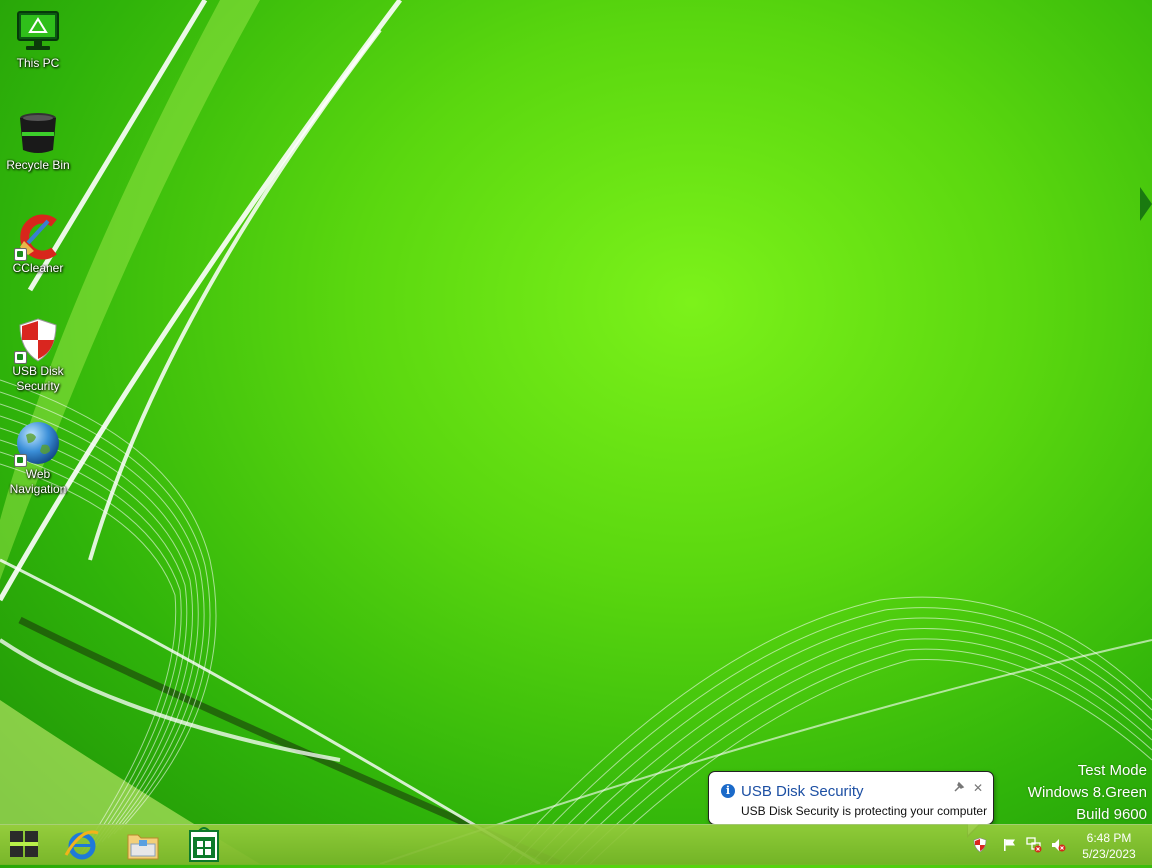 The height and width of the screenshot is (868, 1152). Describe the element at coordinates (1034, 845) in the screenshot. I see `network-disconnected-icon` at that location.